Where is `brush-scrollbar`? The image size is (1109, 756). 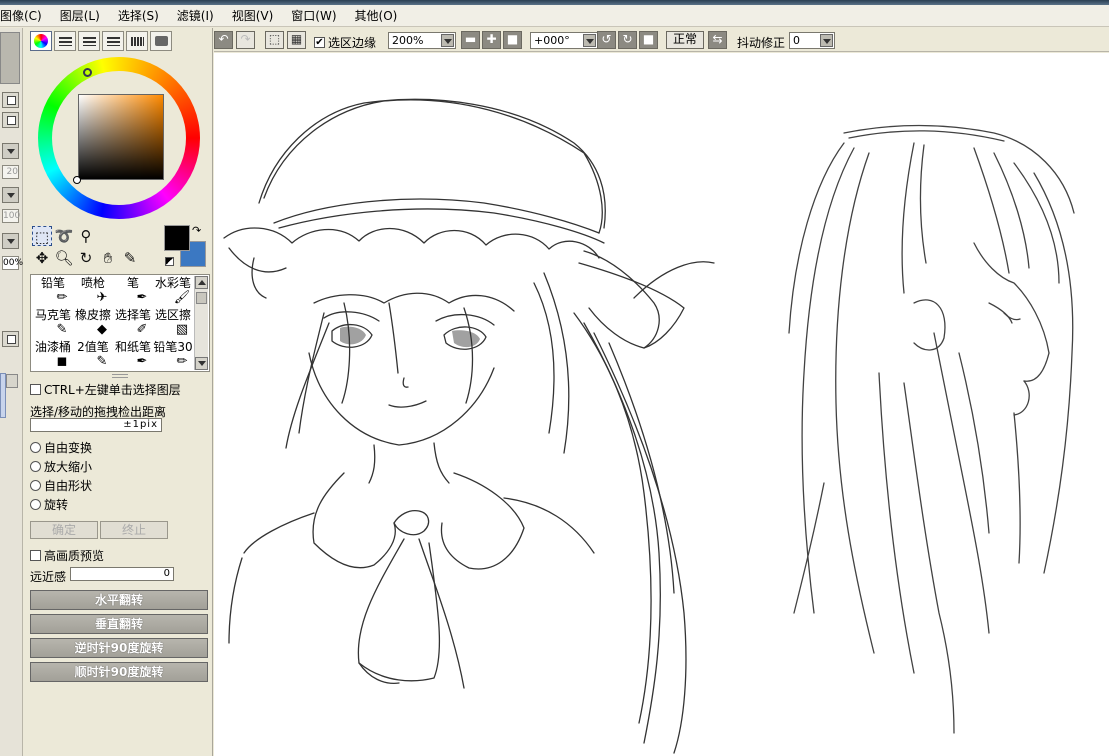 brush-scrollbar is located at coordinates (201, 323).